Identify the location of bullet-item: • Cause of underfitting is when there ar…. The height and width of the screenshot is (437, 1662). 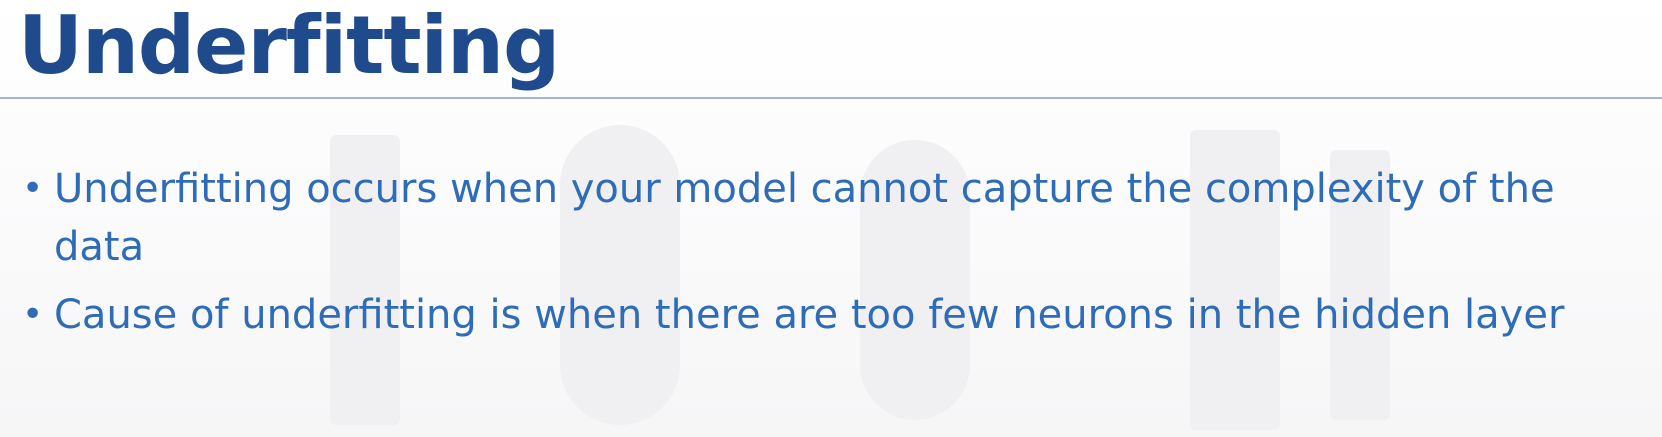
(832, 315).